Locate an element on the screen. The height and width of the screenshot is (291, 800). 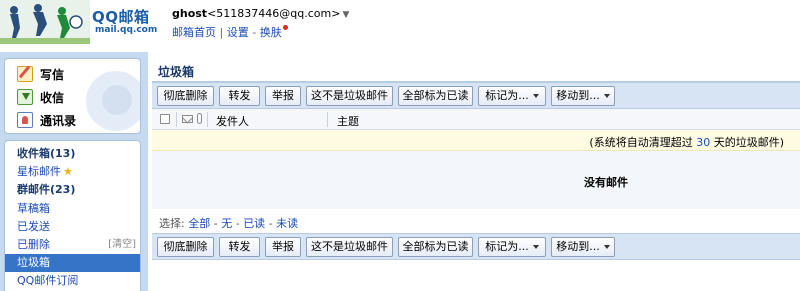
folder-junk: 垃圾箱 is located at coordinates (72, 263).